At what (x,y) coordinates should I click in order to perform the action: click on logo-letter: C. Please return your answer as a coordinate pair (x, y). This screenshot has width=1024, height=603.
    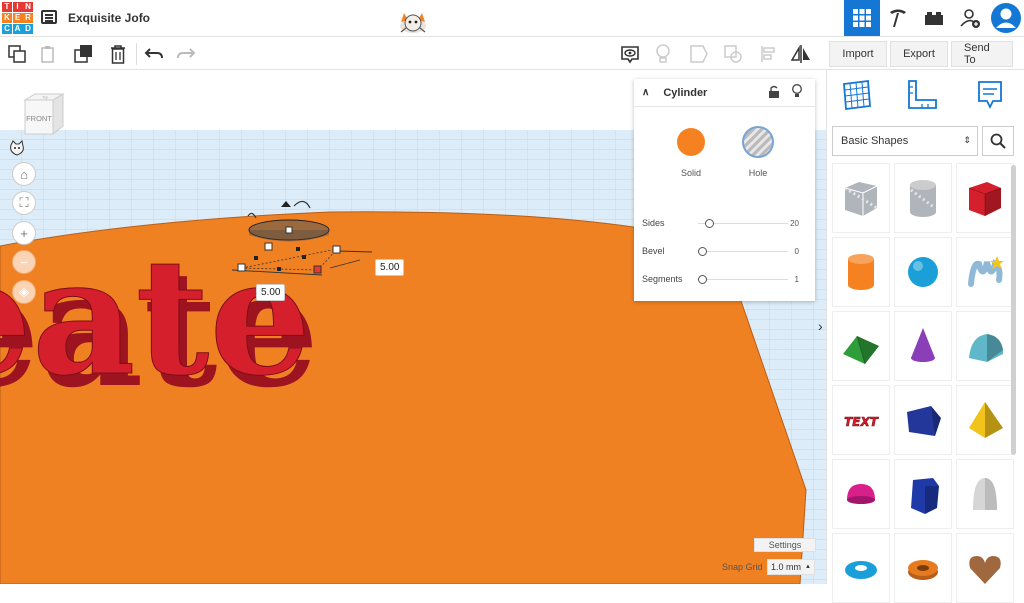
    Looking at the image, I should click on (7, 28).